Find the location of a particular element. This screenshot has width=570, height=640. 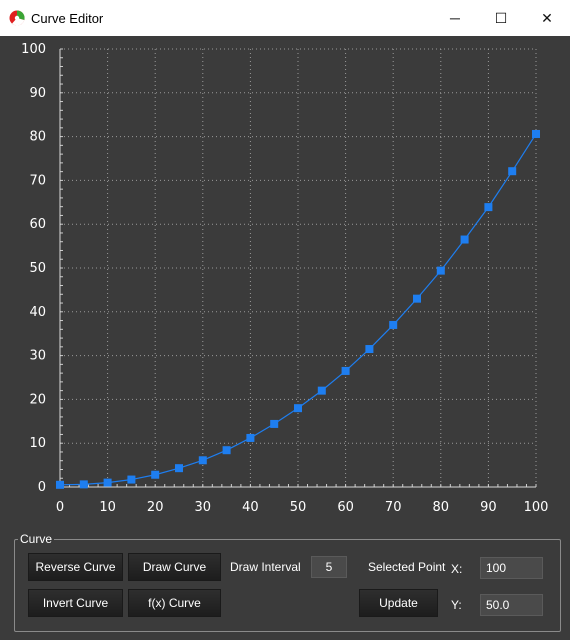

x-tick-label: 10 is located at coordinates (107, 507).